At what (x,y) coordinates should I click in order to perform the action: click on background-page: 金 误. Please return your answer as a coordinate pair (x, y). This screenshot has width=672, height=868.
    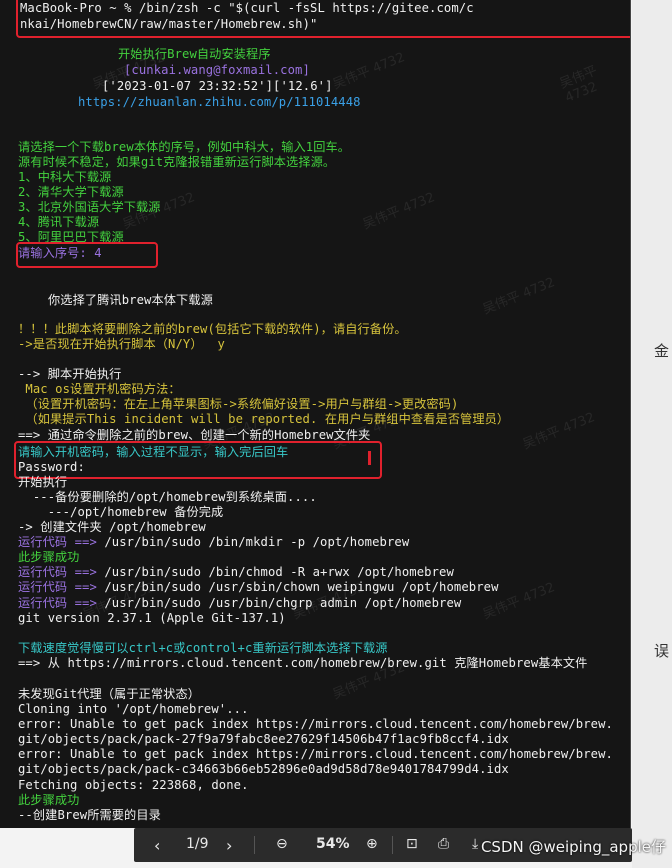
    Looking at the image, I should click on (652, 434).